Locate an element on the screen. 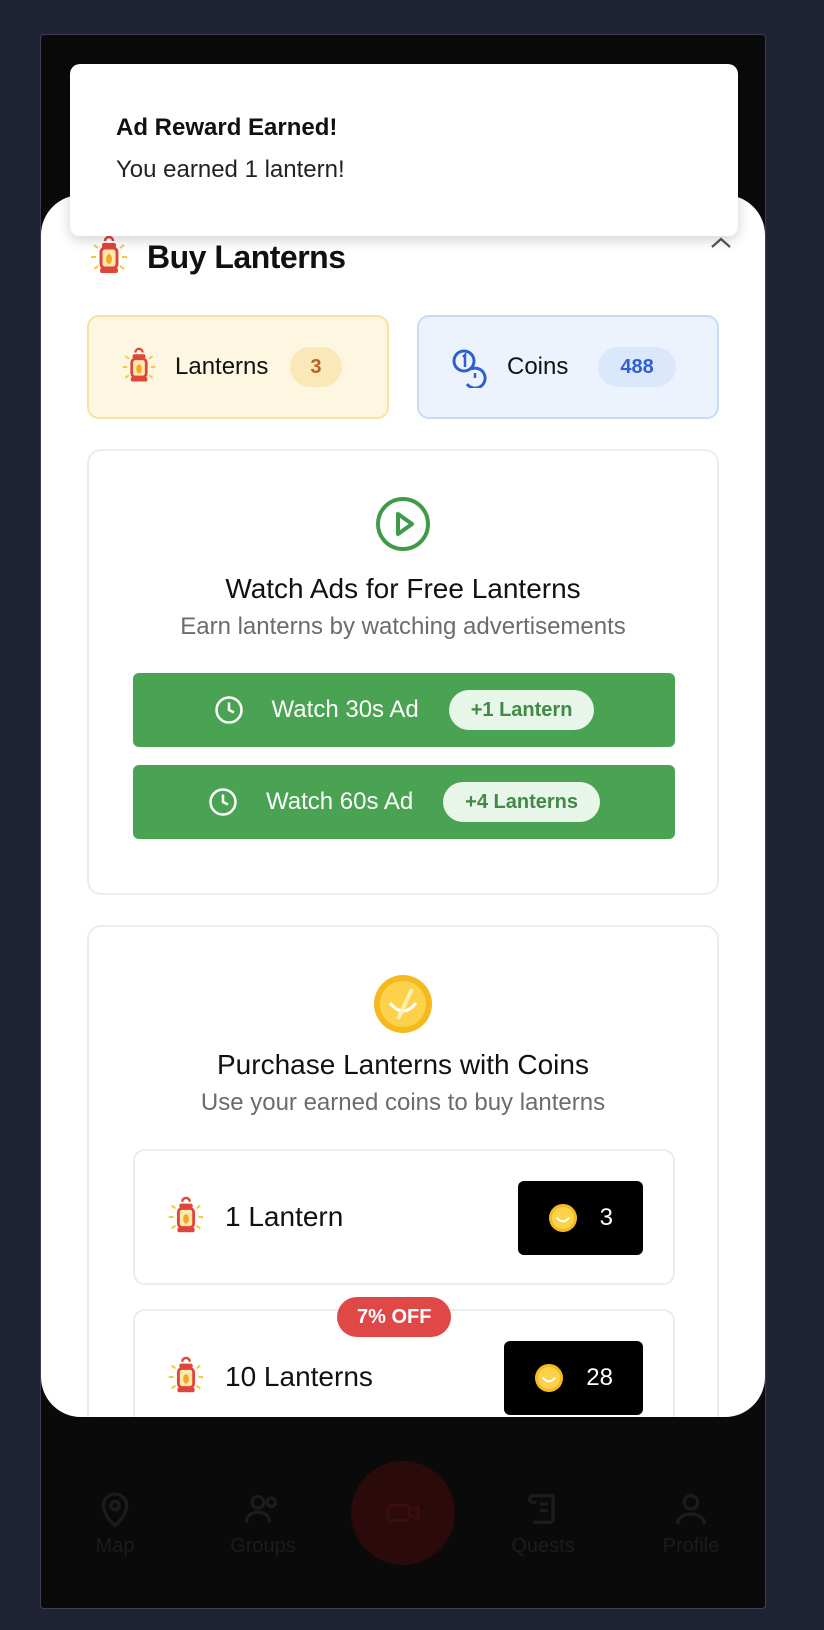 The image size is (824, 1630). purchase-option-10-lanterns: 7% OFF 10 Lanterns 28 is located at coordinates (404, 1357).